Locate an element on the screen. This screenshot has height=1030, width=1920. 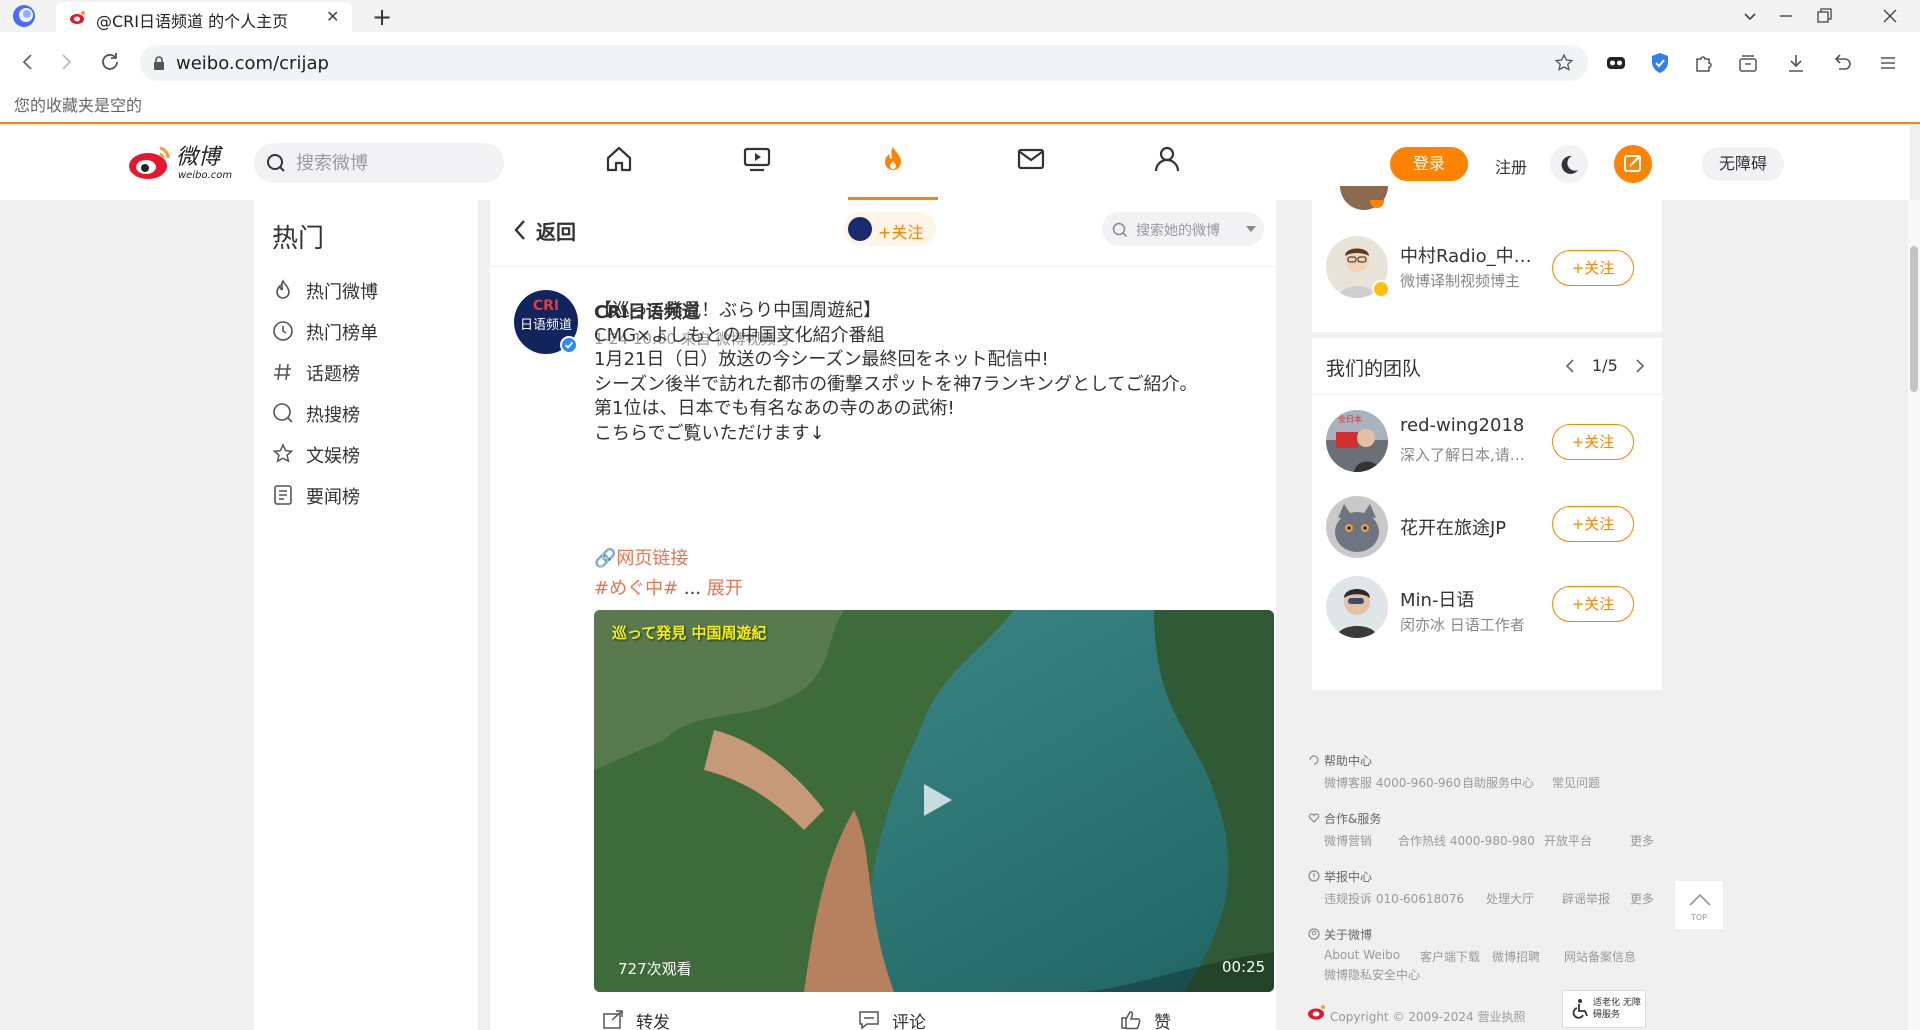
restore-icon is located at coordinates (1824, 16).